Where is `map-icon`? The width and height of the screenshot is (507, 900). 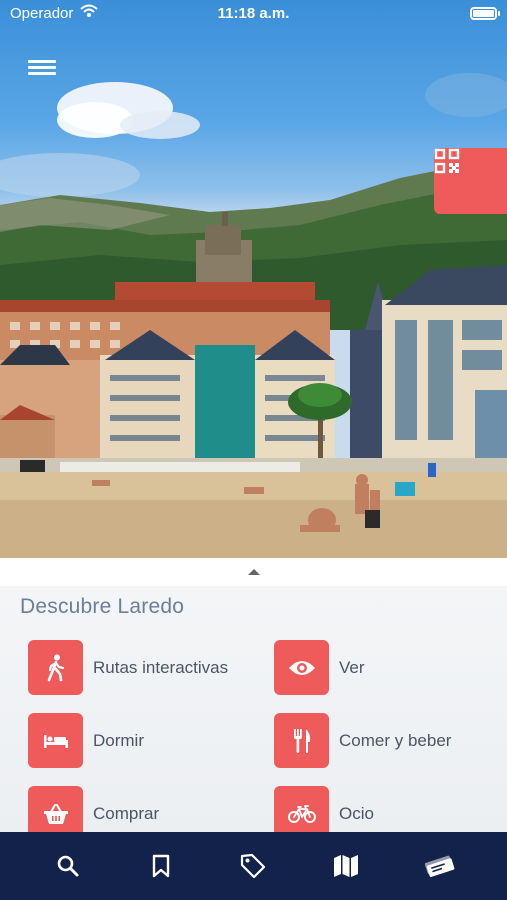 map-icon is located at coordinates (346, 866).